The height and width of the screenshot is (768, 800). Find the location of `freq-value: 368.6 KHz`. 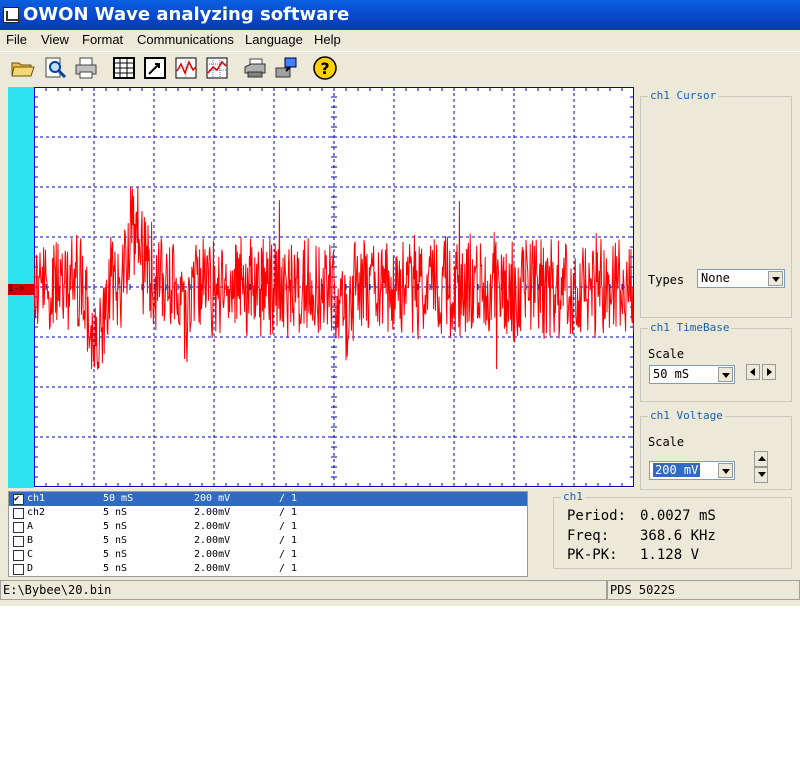

freq-value: 368.6 KHz is located at coordinates (678, 536).